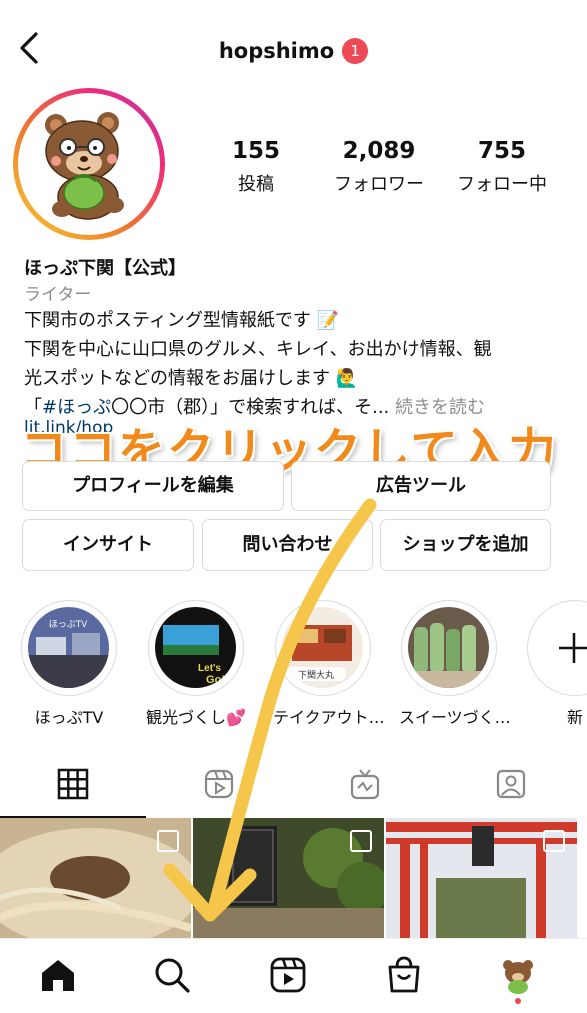 This screenshot has height=1013, width=587. I want to click on stat-following-value: 755, so click(501, 151).